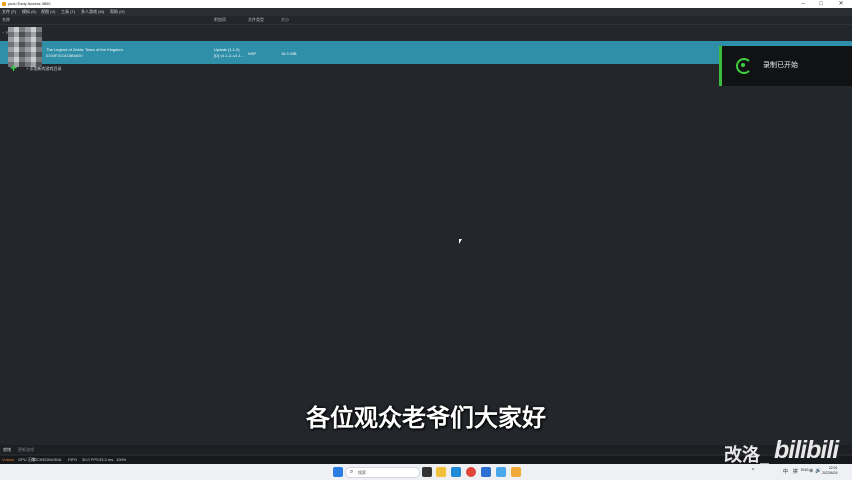  What do you see at coordinates (90, 459) in the screenshot?
I see `status-fps: 30.0 FPS` at bounding box center [90, 459].